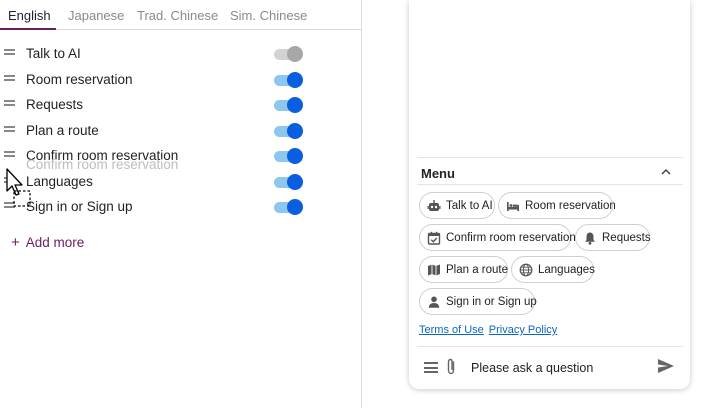 Image resolution: width=706 pixels, height=408 pixels. Describe the element at coordinates (96, 15) in the screenshot. I see `tab-japanese: Japanese` at that location.